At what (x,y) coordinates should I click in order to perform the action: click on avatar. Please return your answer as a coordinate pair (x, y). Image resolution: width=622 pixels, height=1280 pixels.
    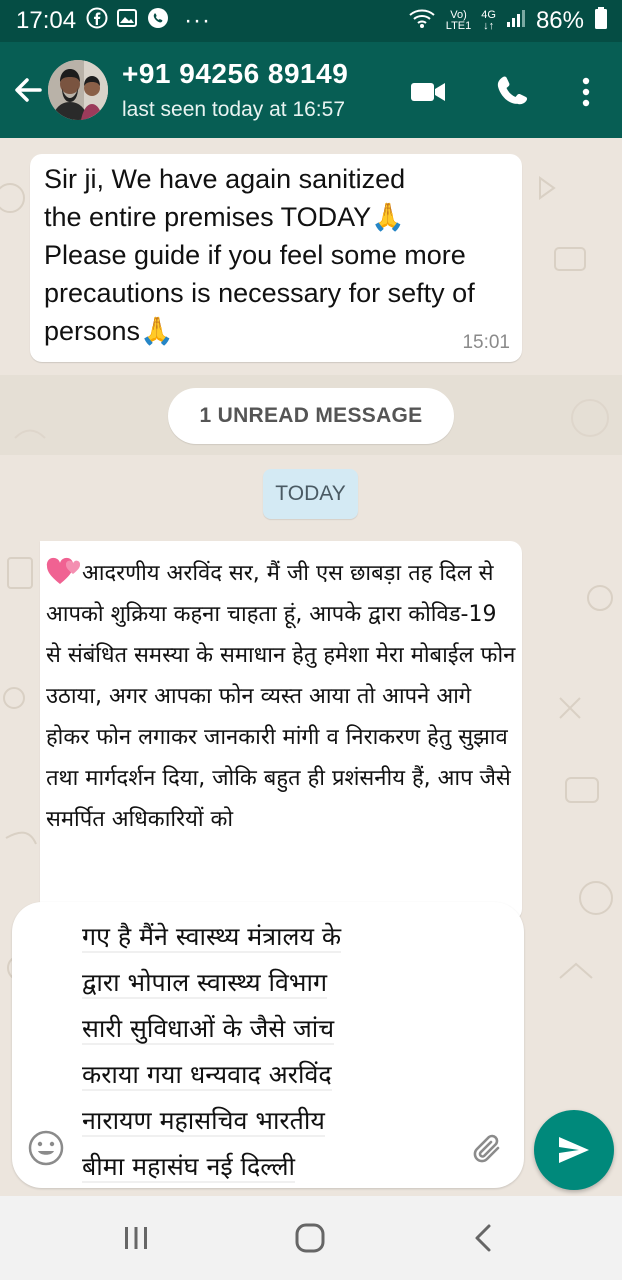
    Looking at the image, I should click on (78, 90).